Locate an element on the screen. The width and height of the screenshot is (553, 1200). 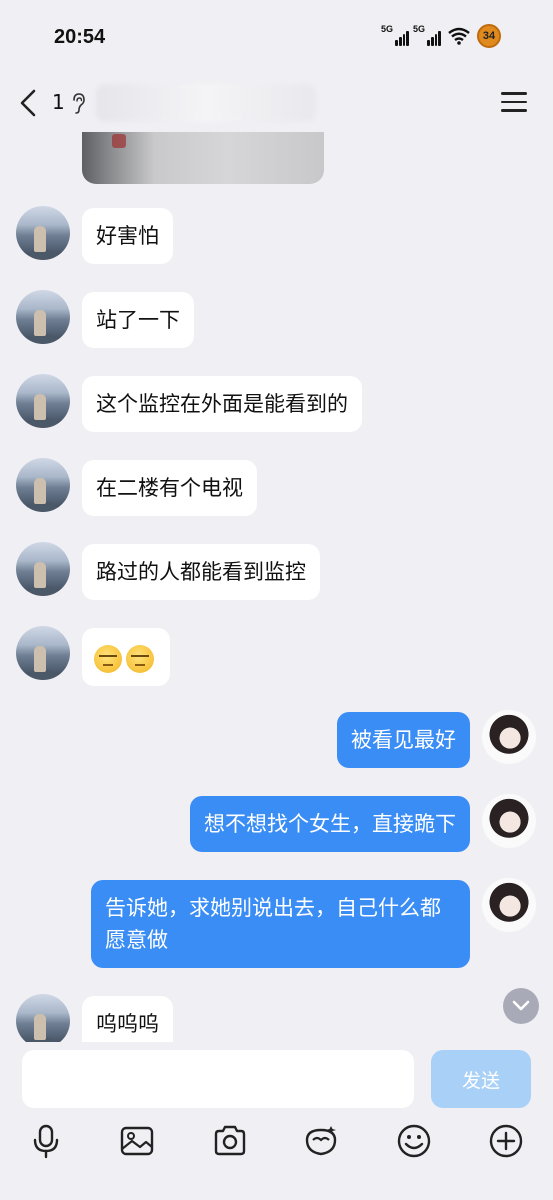
composer: 发送 is located at coordinates (276, 1121).